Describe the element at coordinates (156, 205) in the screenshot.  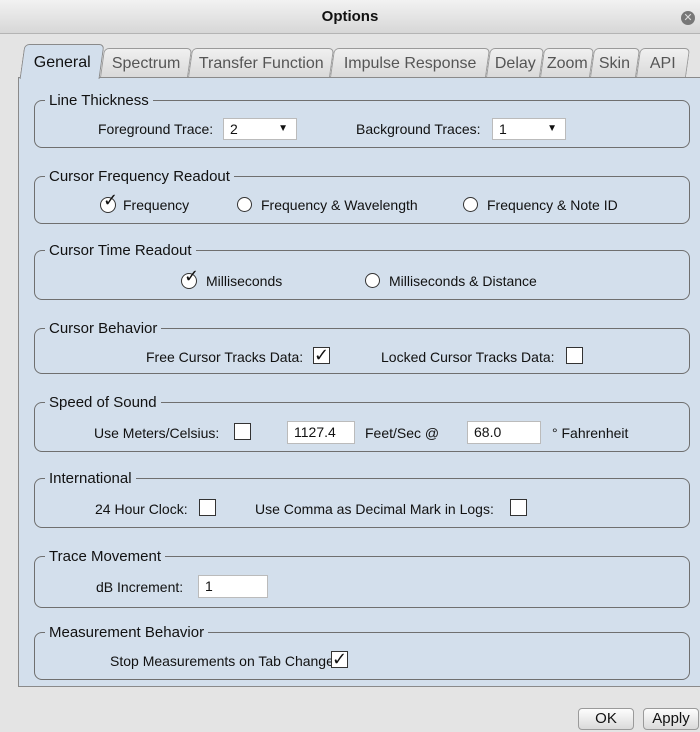
I see `radio-frequency-label: Frequency` at that location.